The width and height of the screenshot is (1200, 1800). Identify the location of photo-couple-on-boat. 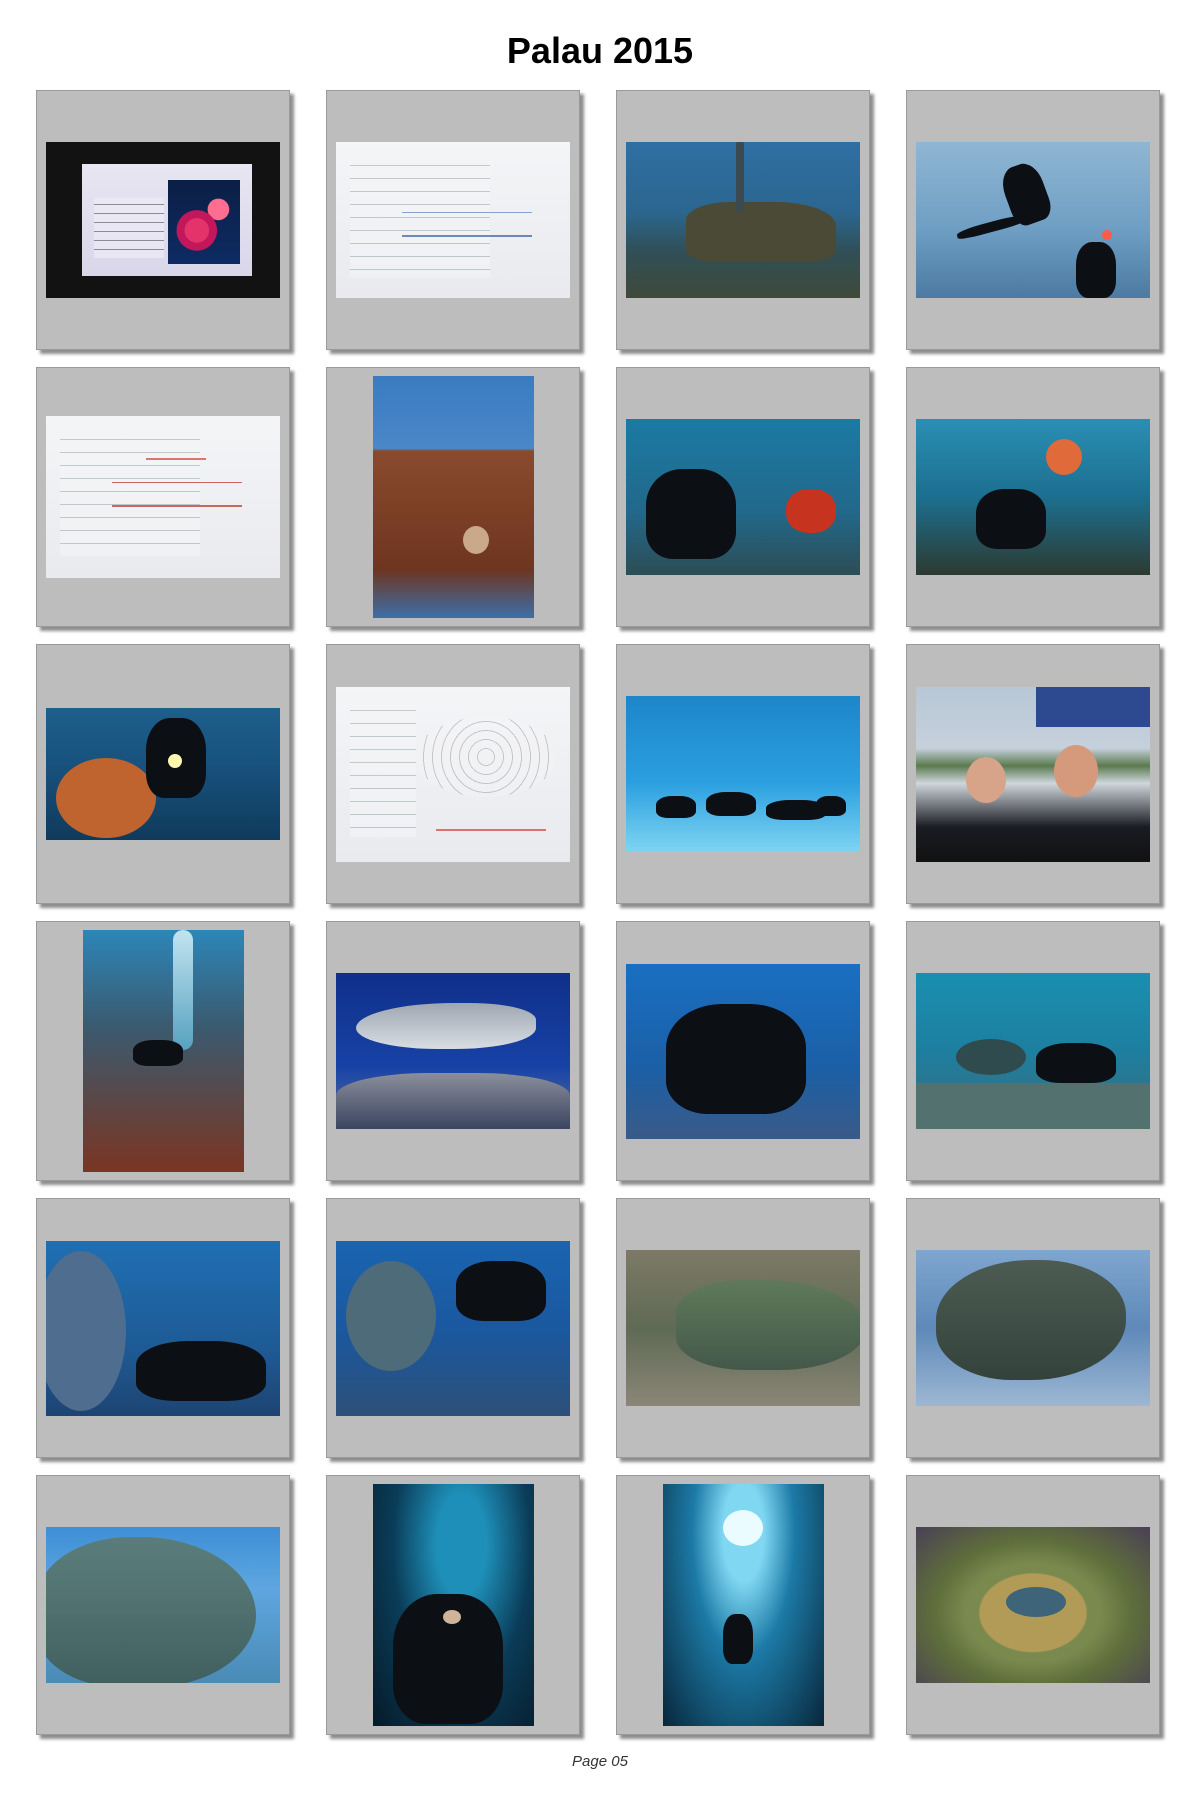
(1033, 774).